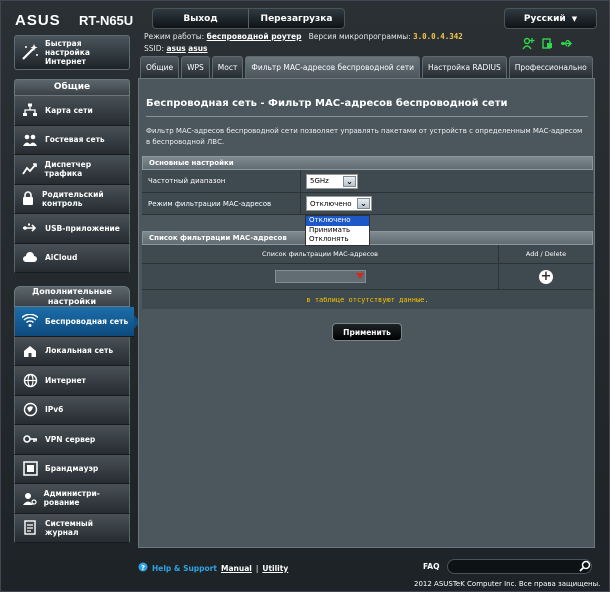  I want to click on syslog-icon, so click(30, 528).